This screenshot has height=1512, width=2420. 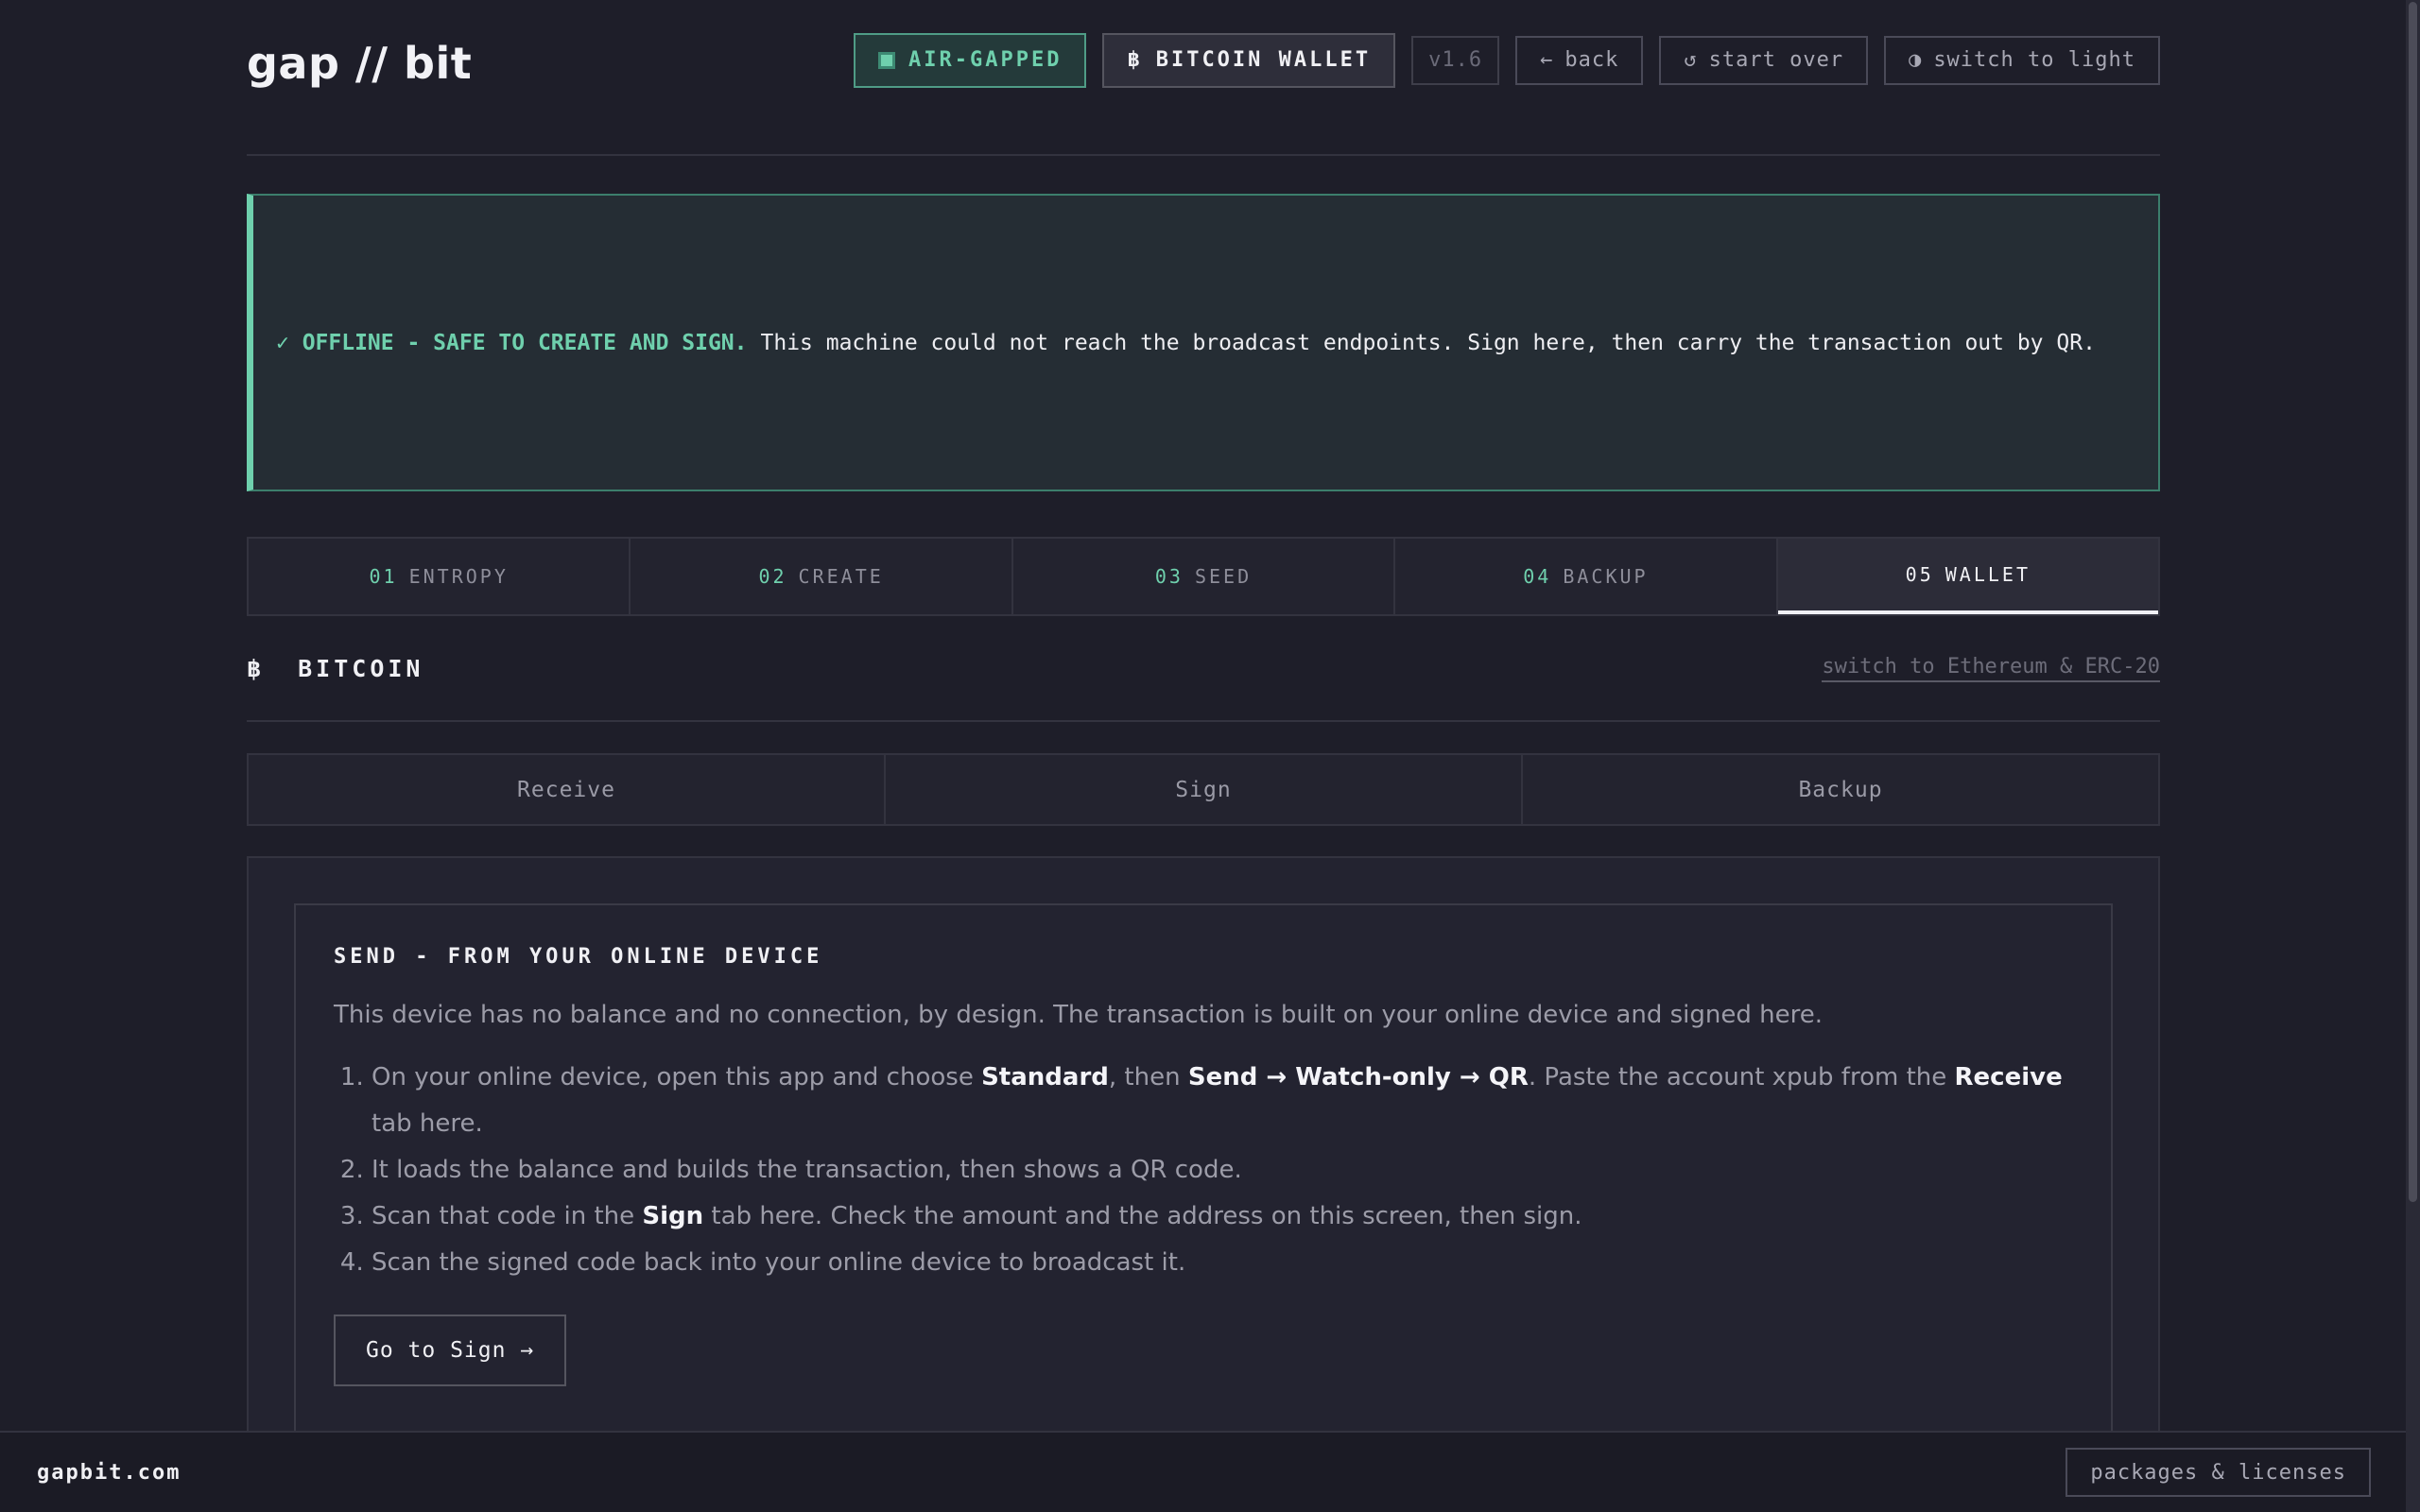 What do you see at coordinates (1203, 669) in the screenshot?
I see `section-header: ฿ BITCOIN switch to Ethereum & ERC-20` at bounding box center [1203, 669].